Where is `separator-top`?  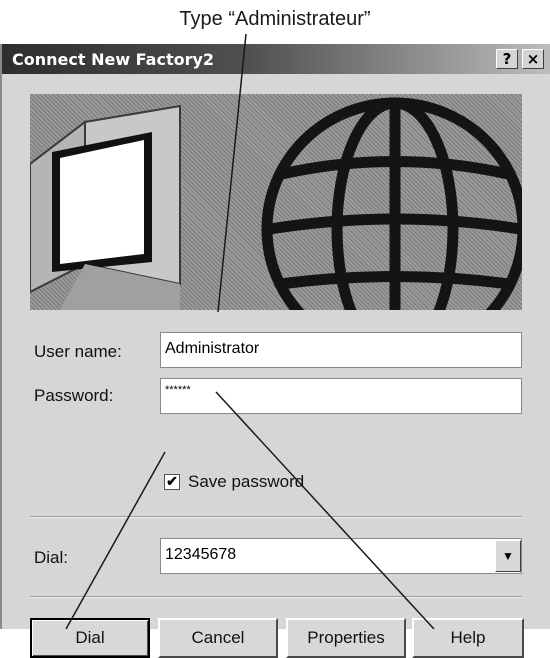
separator-top is located at coordinates (276, 517).